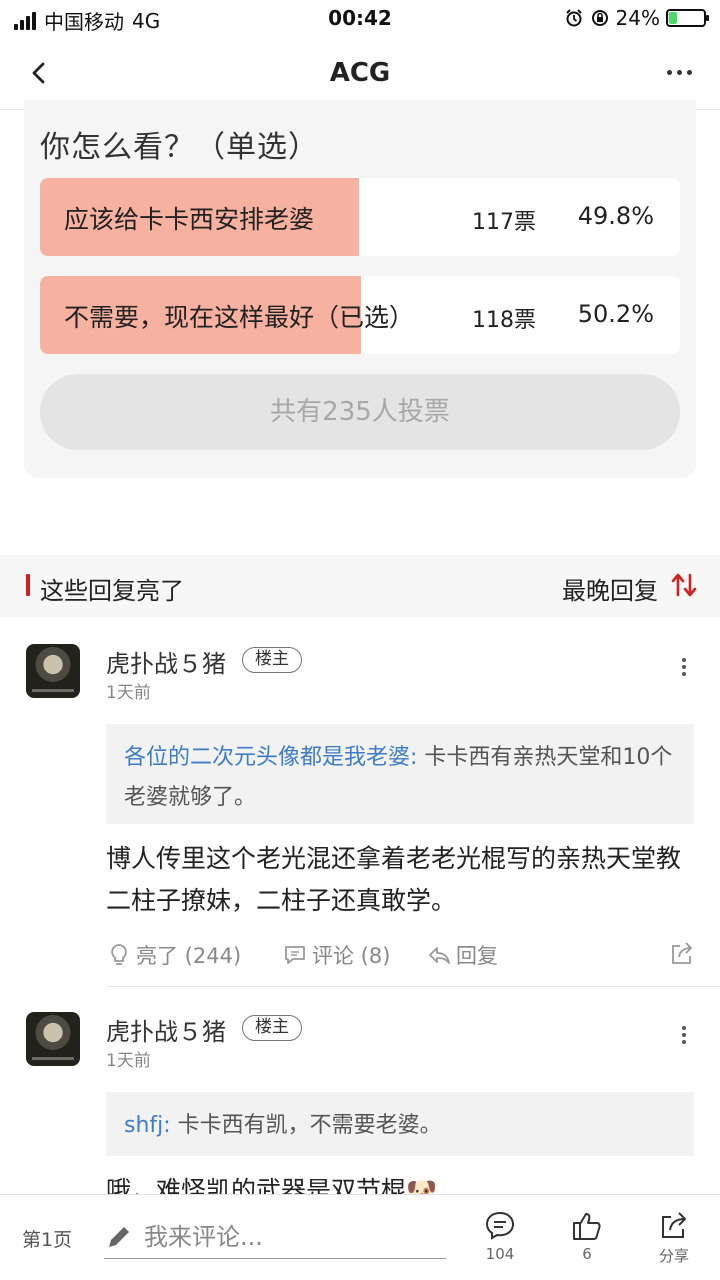 The width and height of the screenshot is (720, 1280). Describe the element at coordinates (439, 955) in the screenshot. I see `reply-icon` at that location.